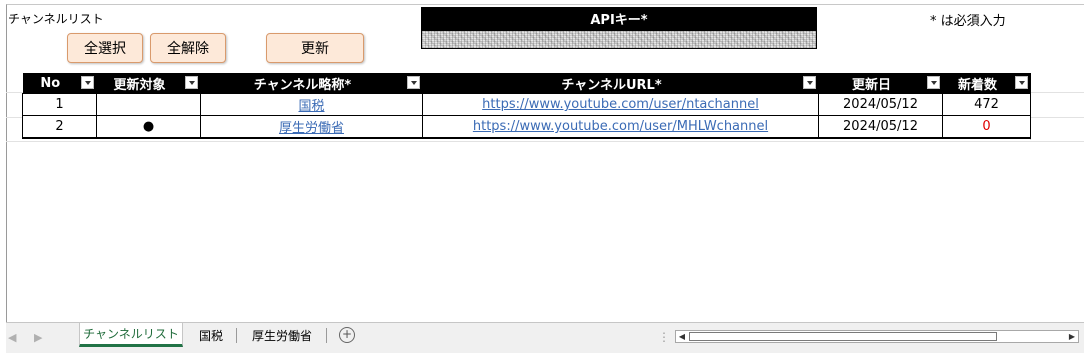 Image resolution: width=1084 pixels, height=356 pixels. I want to click on column-header-channel-url: チャンネルURL*, so click(620, 83).